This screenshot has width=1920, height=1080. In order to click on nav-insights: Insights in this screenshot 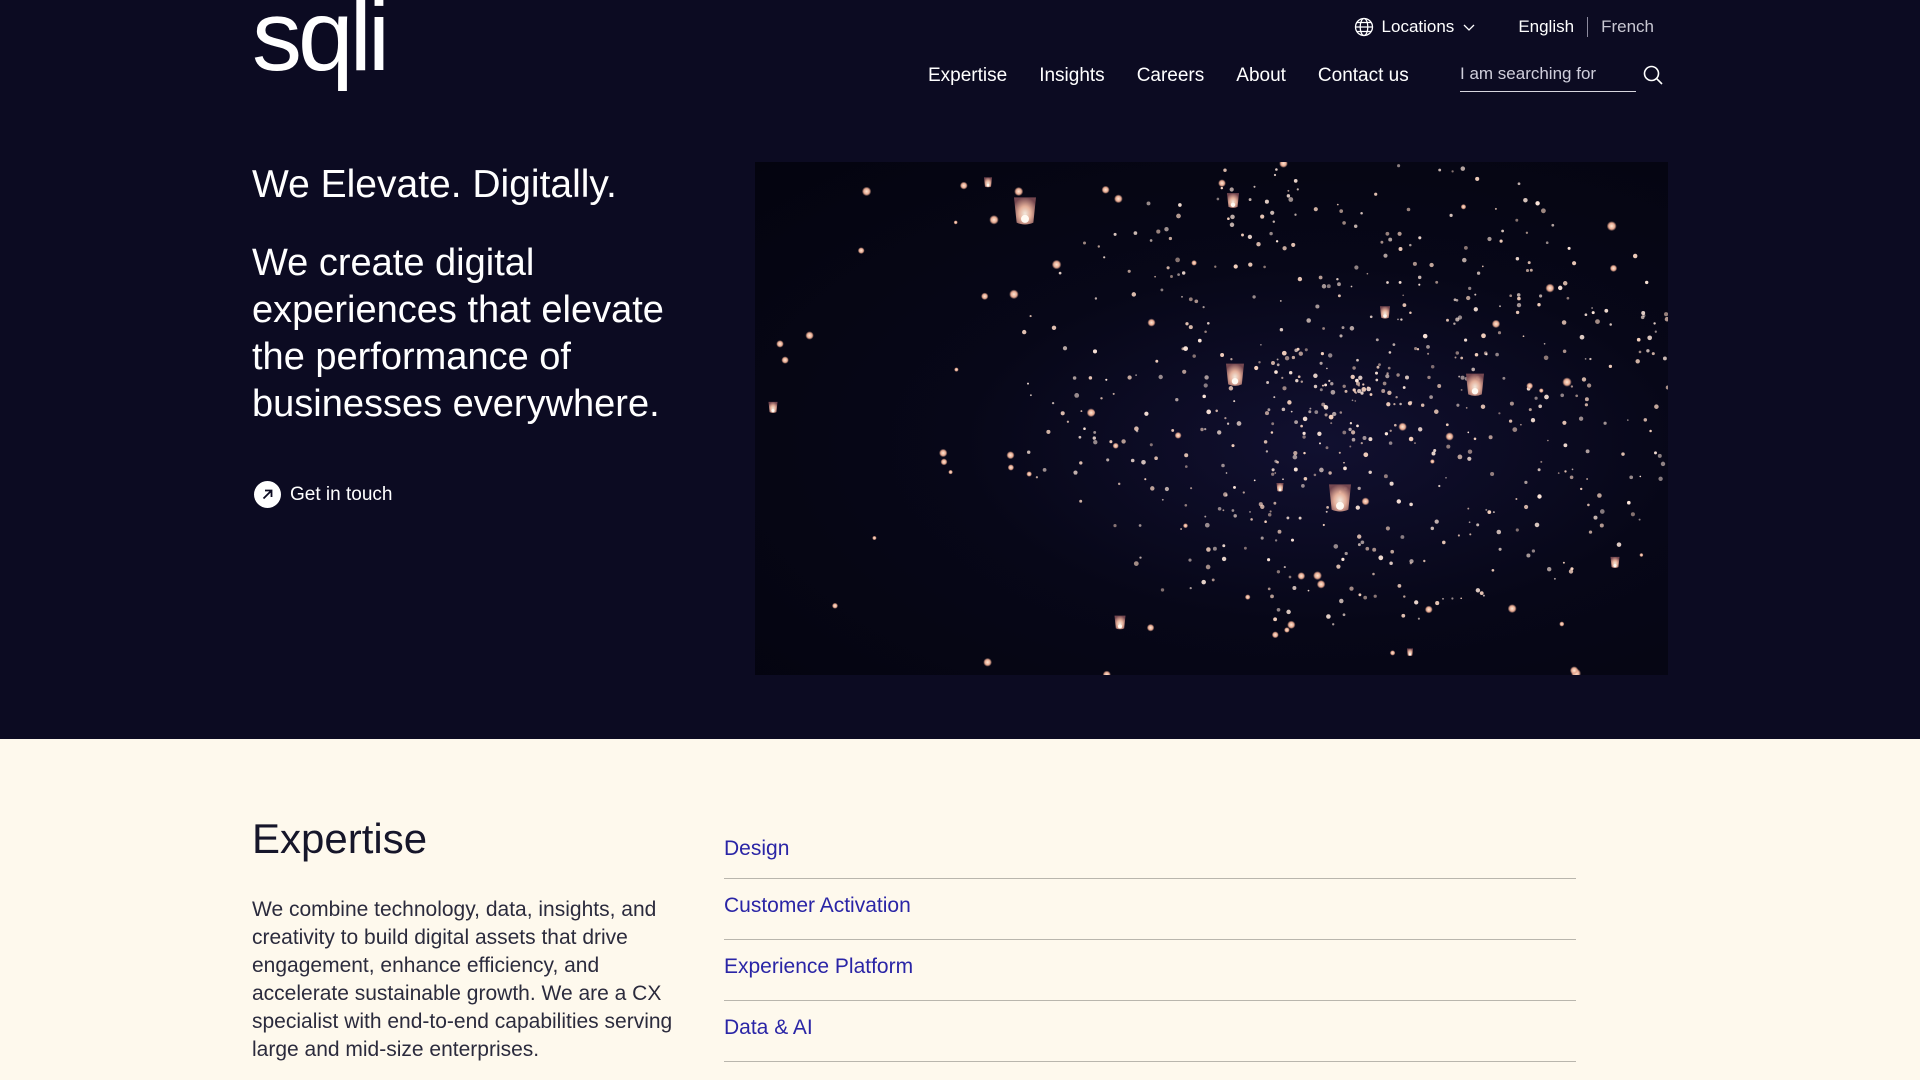, I will do `click(1071, 76)`.